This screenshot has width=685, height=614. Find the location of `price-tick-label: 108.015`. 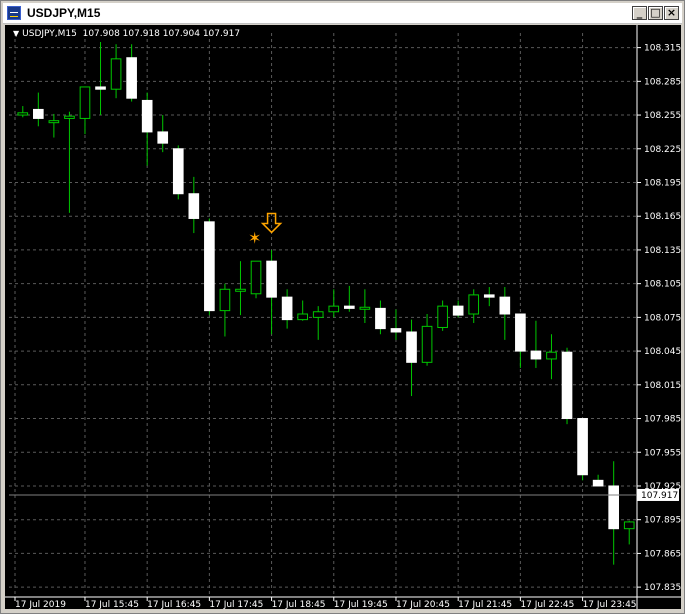

price-tick-label: 108.015 is located at coordinates (662, 386).